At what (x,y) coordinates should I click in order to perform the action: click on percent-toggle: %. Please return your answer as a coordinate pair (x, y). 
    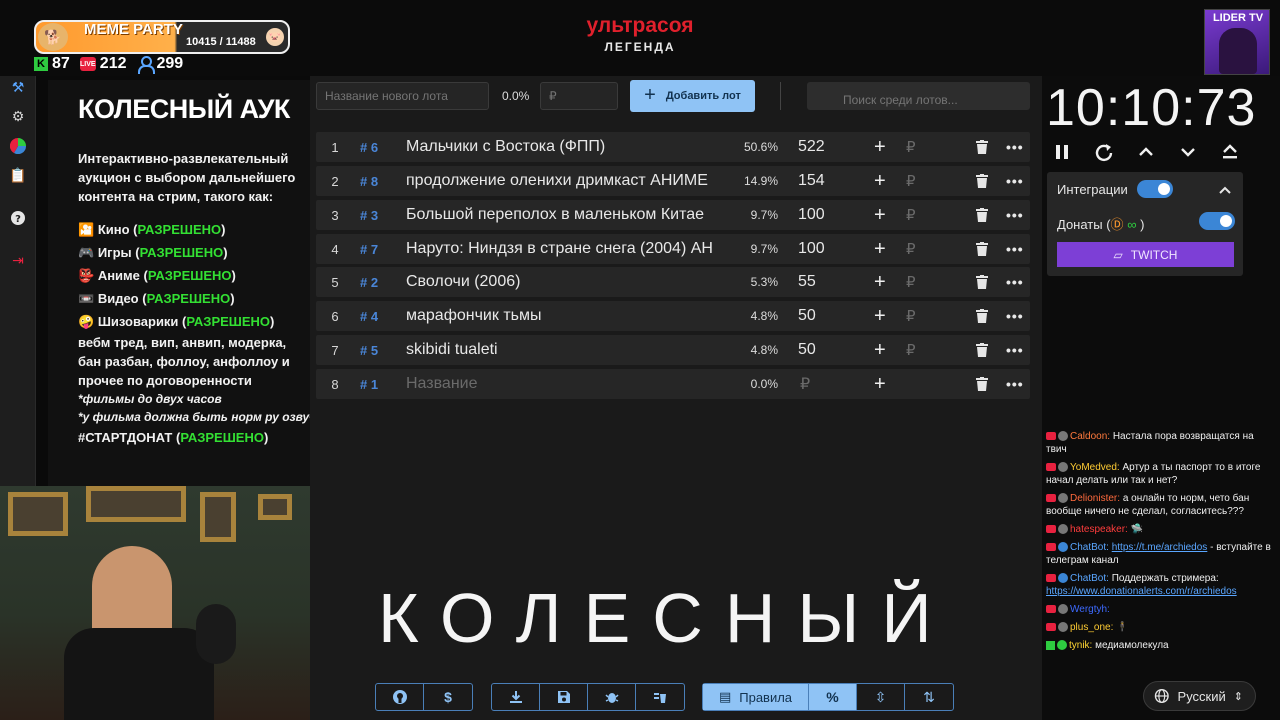
    Looking at the image, I should click on (833, 697).